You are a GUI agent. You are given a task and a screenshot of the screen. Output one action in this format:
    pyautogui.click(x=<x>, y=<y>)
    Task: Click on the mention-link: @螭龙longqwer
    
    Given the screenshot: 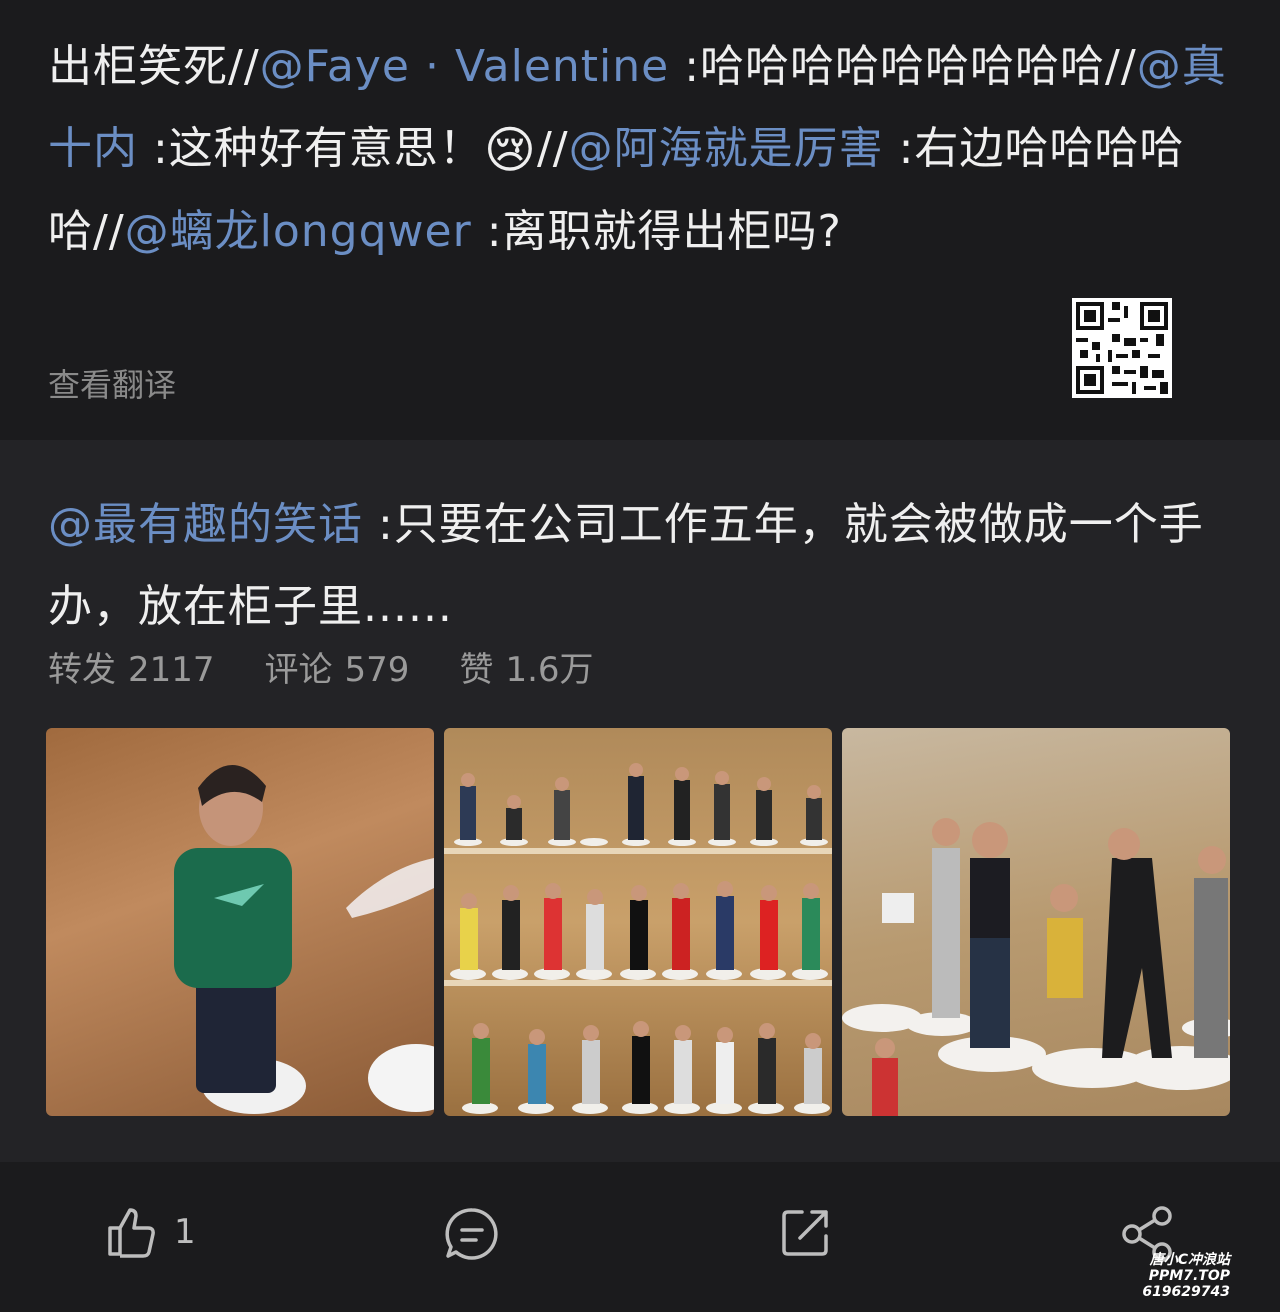 What is the action you would take?
    pyautogui.click(x=298, y=231)
    